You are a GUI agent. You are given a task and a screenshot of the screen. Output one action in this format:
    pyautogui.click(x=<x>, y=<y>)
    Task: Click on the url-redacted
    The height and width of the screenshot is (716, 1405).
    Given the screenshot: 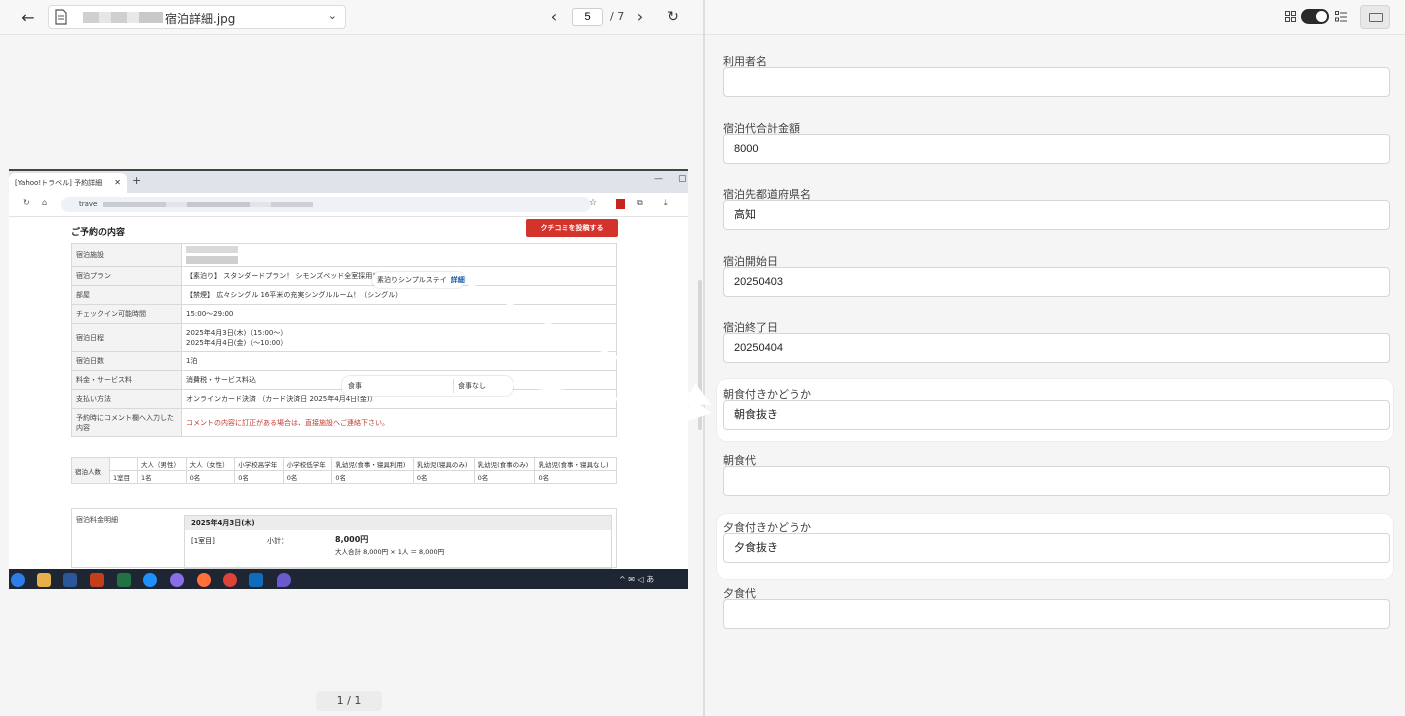 What is the action you would take?
    pyautogui.click(x=208, y=204)
    